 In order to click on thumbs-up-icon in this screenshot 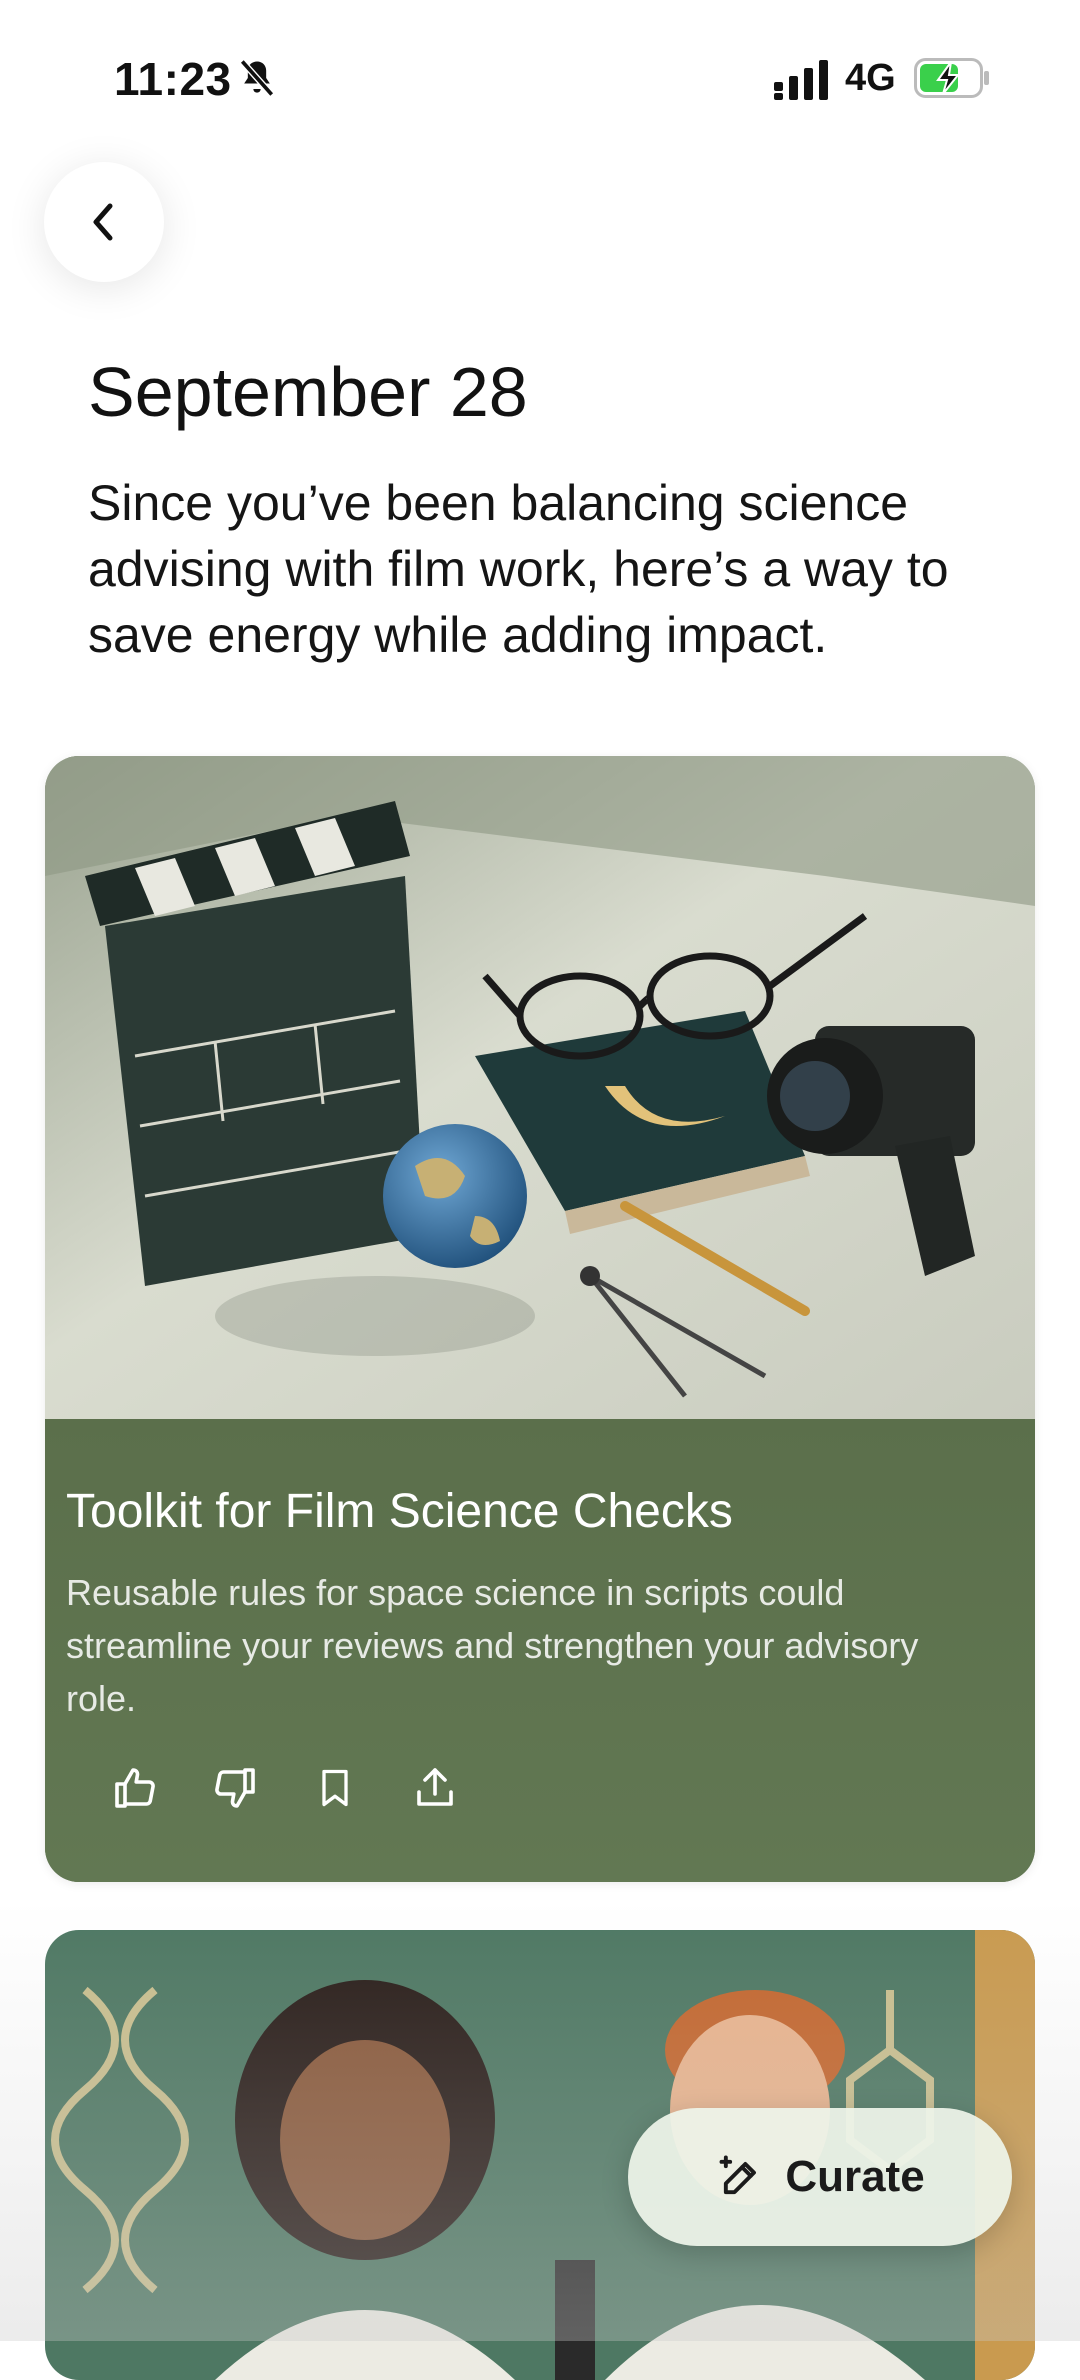, I will do `click(135, 1788)`.